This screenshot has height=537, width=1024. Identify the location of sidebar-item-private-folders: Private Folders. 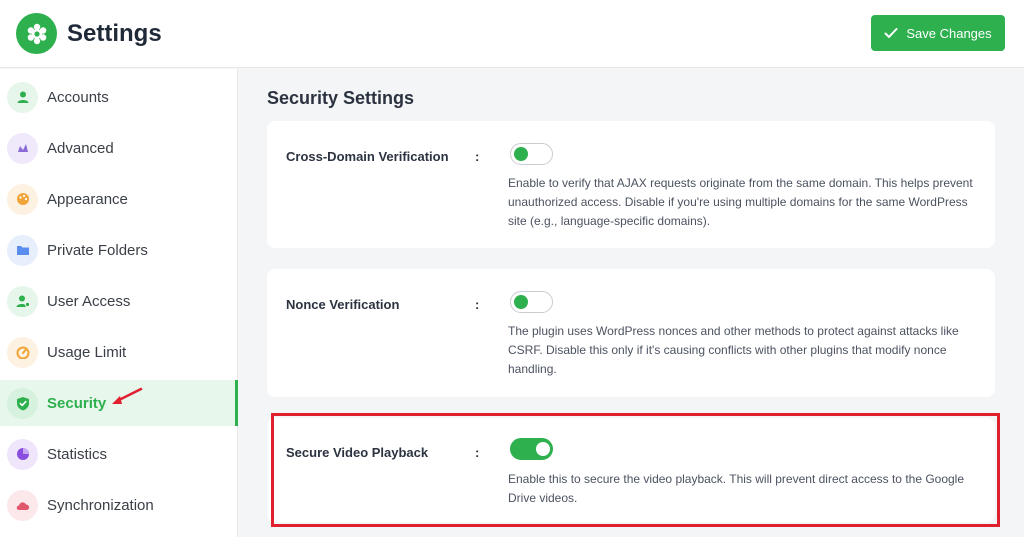
(119, 250).